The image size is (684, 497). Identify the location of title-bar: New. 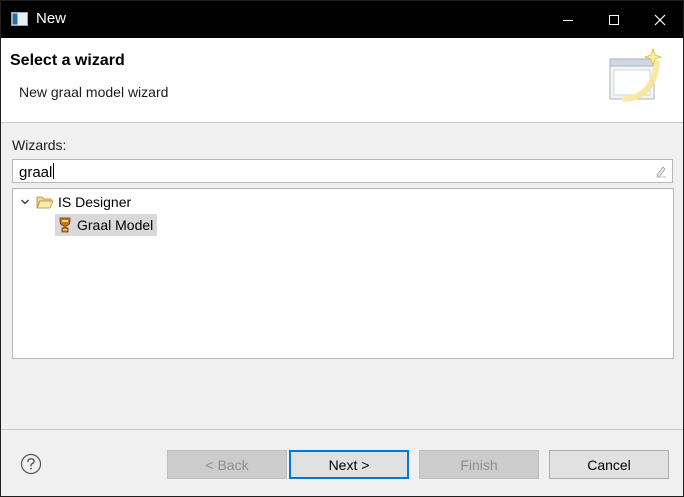
(342, 19).